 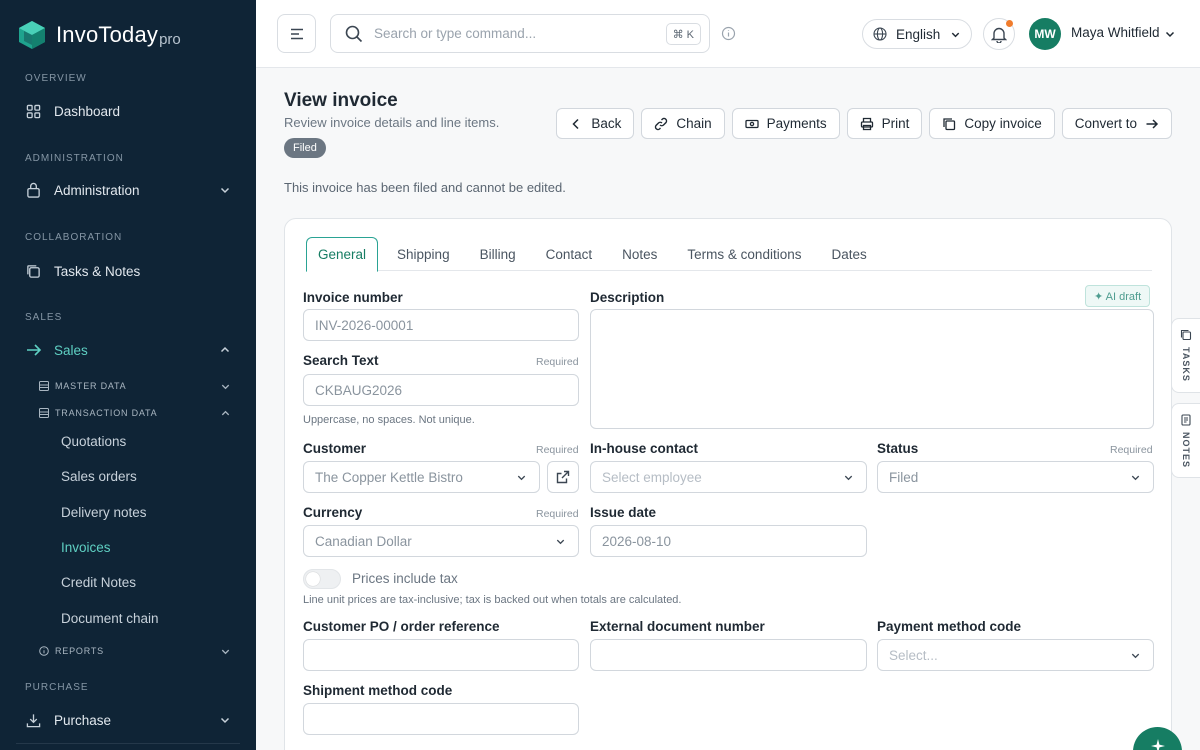 I want to click on issue-date-field: 2026-08-10, so click(x=728, y=541).